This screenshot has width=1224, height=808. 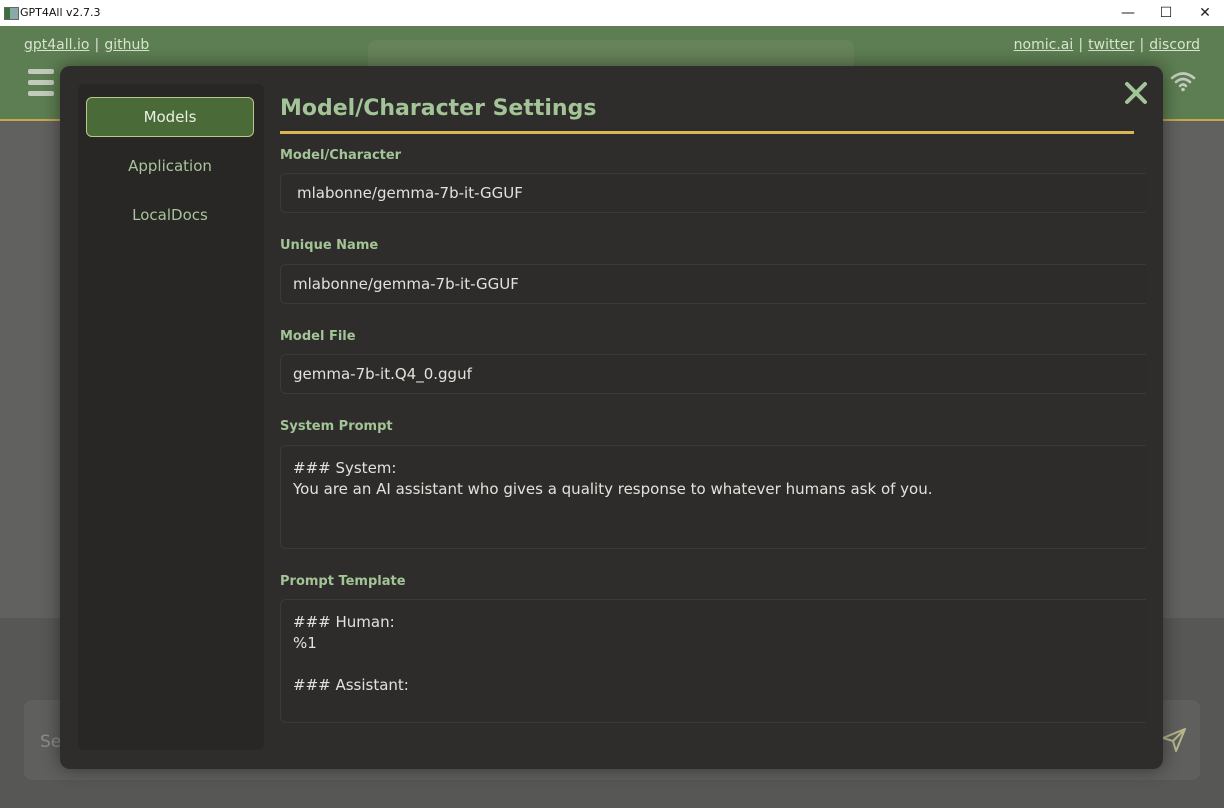 What do you see at coordinates (336, 426) in the screenshot?
I see `system-prompt-label: System Prompt` at bounding box center [336, 426].